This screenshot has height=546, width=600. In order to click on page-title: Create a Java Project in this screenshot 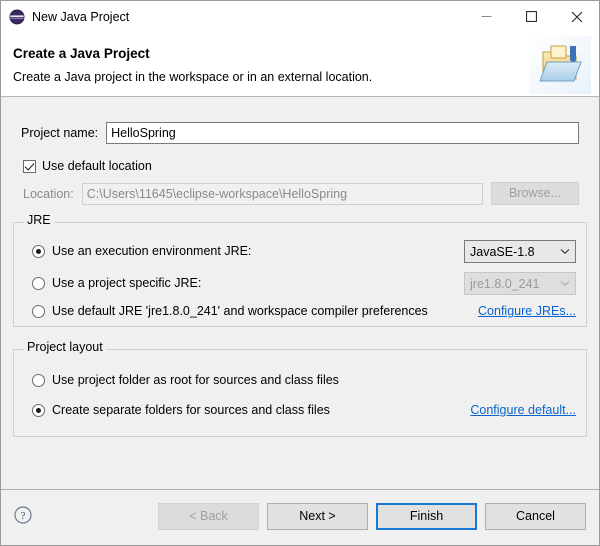, I will do `click(81, 53)`.